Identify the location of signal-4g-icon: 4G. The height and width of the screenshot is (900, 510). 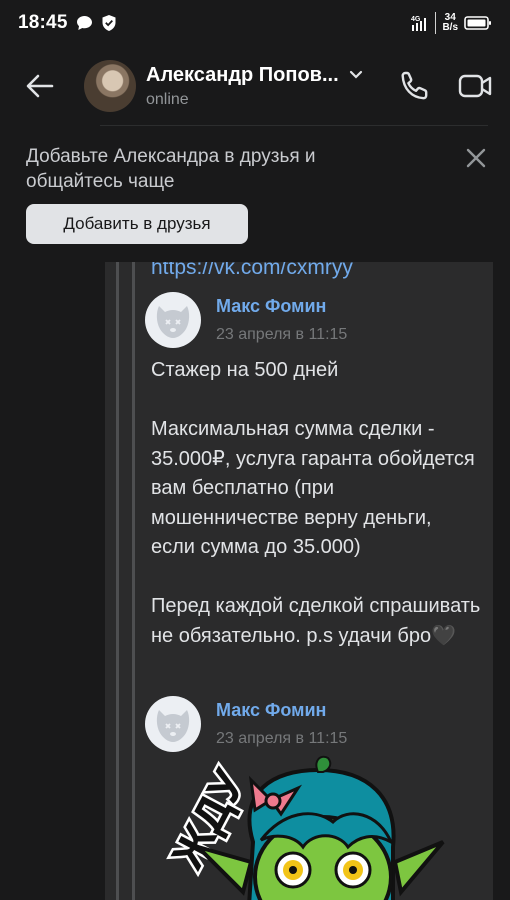
(419, 23).